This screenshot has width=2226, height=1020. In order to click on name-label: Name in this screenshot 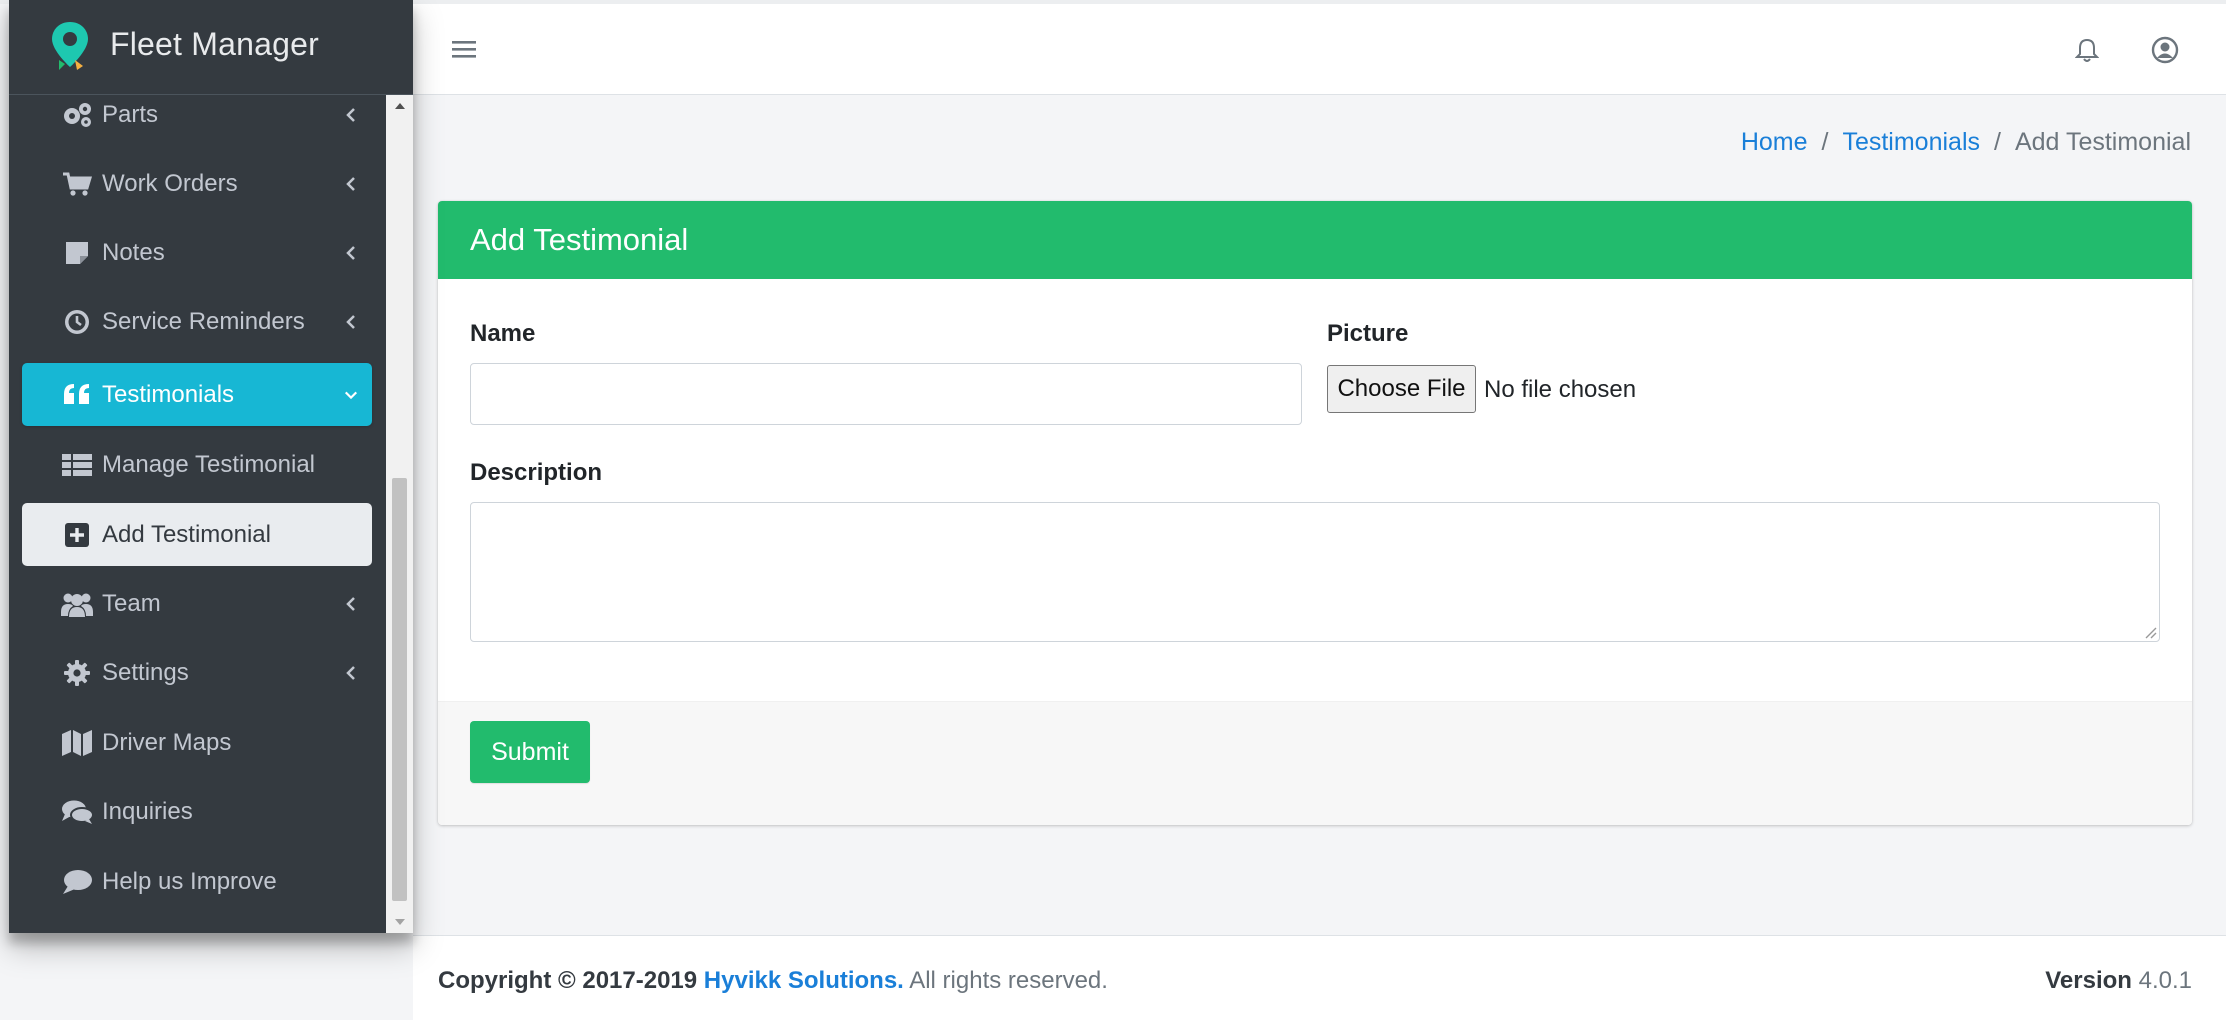, I will do `click(503, 333)`.